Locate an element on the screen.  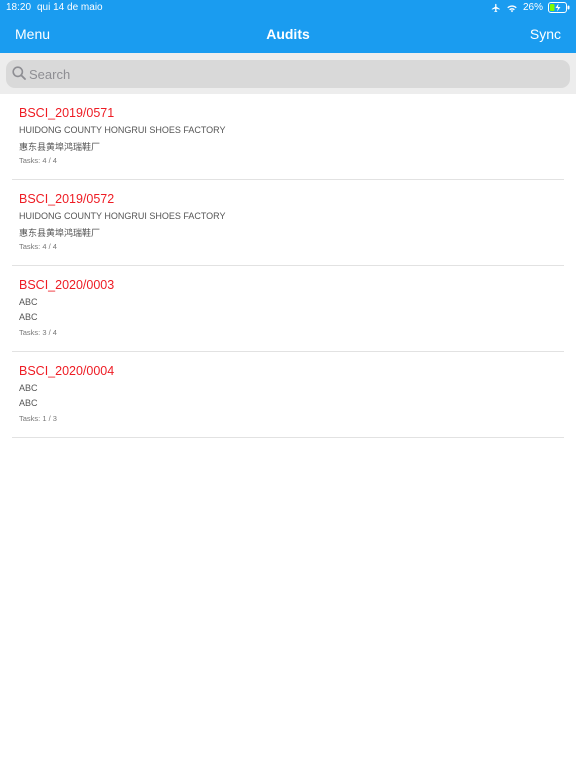
status-bar: 18:20 qui 14 de maio 26% is located at coordinates (288, 8).